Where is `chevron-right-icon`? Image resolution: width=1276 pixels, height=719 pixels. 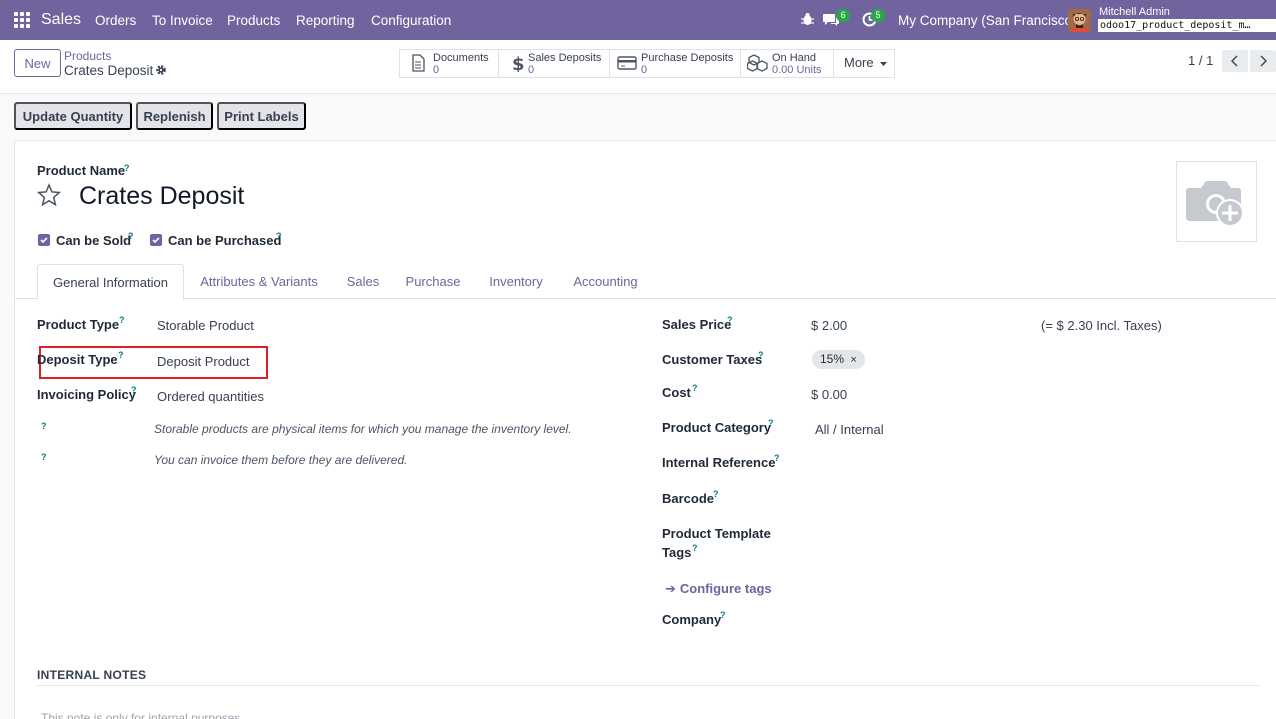
chevron-right-icon is located at coordinates (1263, 61).